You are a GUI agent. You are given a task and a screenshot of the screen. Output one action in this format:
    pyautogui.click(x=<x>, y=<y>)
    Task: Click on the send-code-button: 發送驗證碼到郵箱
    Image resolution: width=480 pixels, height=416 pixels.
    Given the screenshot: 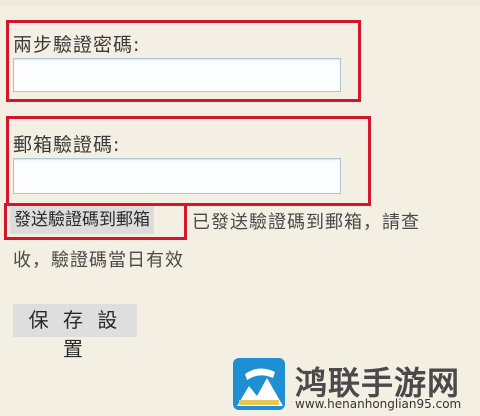 What is the action you would take?
    pyautogui.click(x=82, y=220)
    